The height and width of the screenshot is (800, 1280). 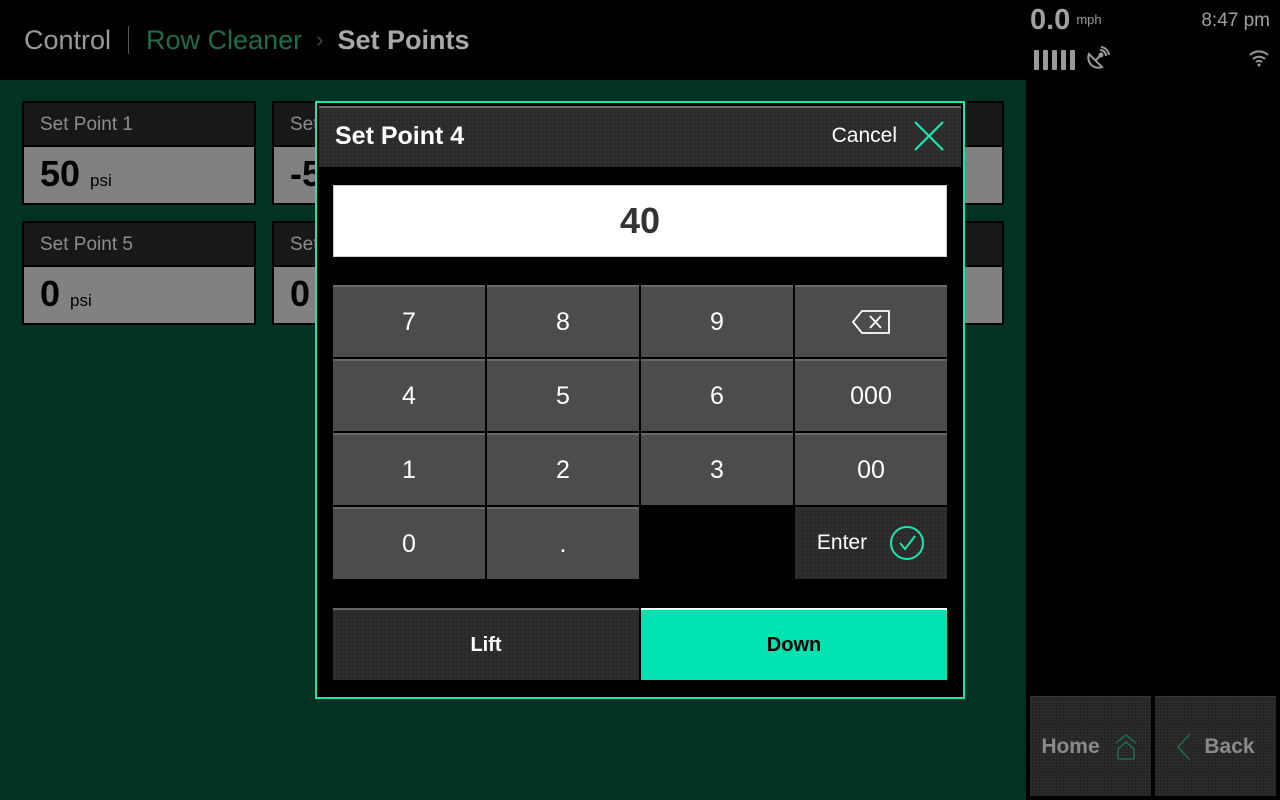 I want to click on mode-toggle: Lift Down, so click(x=640, y=644).